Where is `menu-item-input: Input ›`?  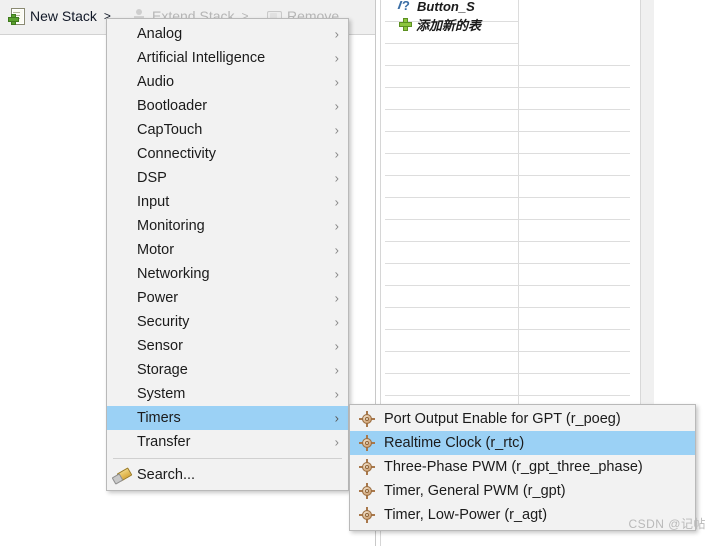
menu-item-input: Input › is located at coordinates (227, 202).